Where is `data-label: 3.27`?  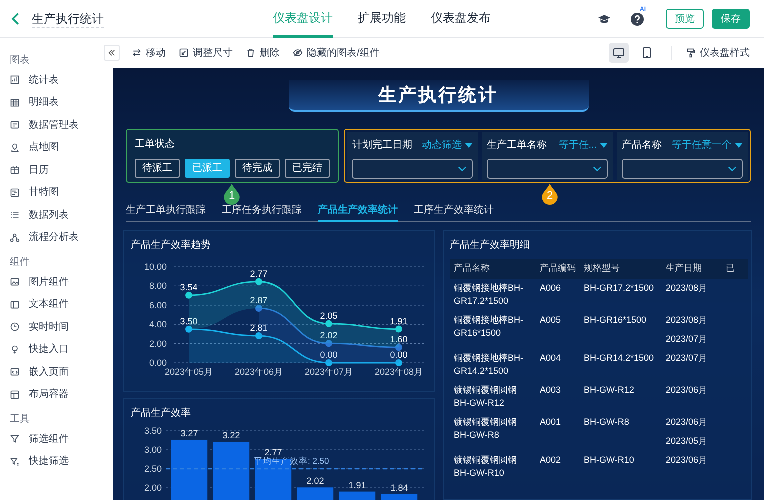 data-label: 3.27 is located at coordinates (189, 433).